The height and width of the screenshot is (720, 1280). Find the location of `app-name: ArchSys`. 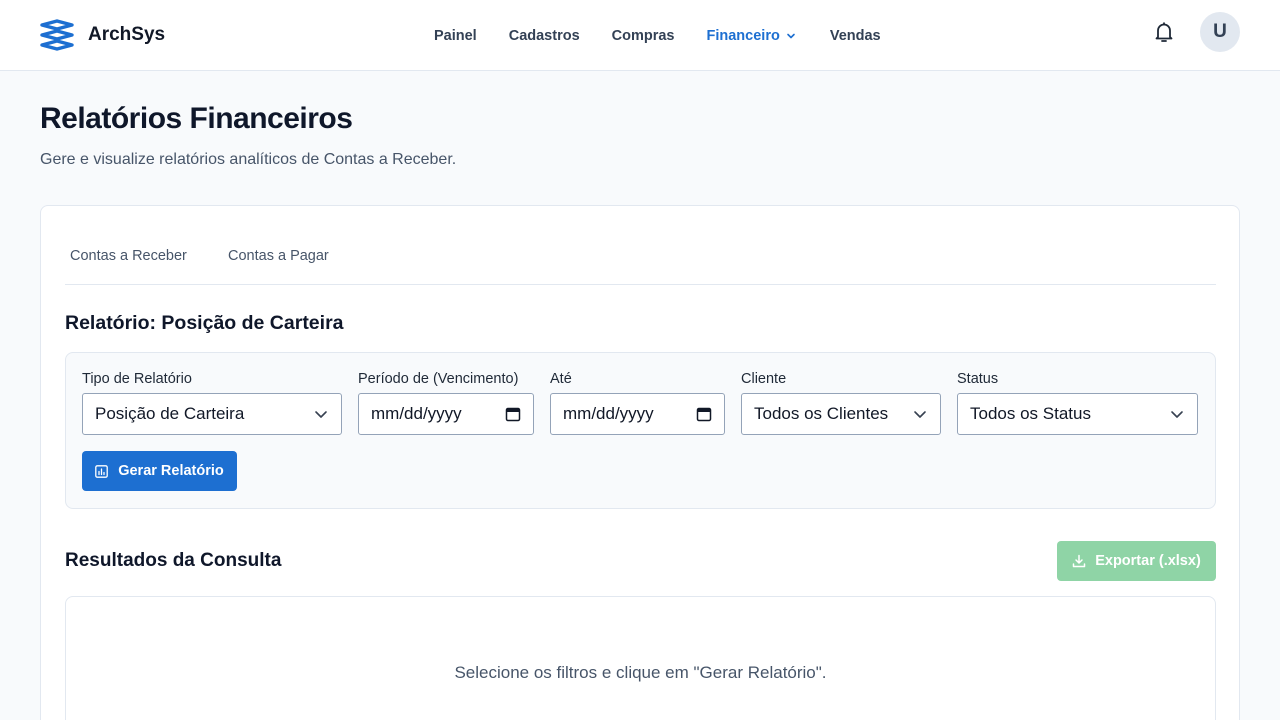

app-name: ArchSys is located at coordinates (127, 34).